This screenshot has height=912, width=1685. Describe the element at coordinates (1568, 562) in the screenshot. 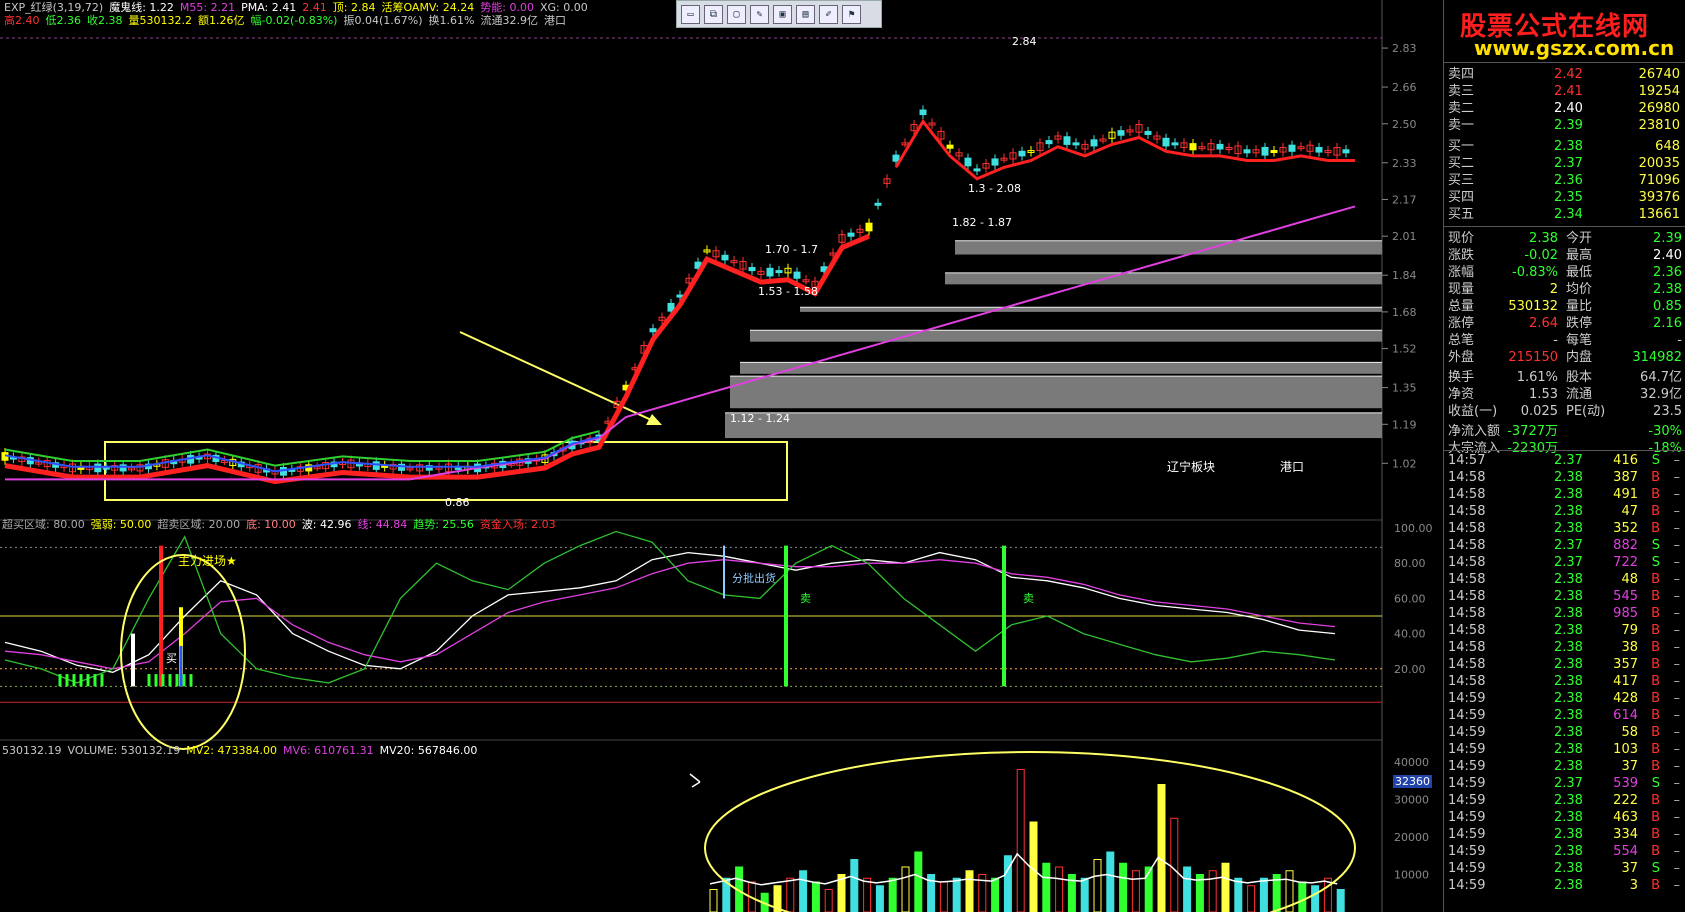

I see `tick-price: 2.37` at that location.